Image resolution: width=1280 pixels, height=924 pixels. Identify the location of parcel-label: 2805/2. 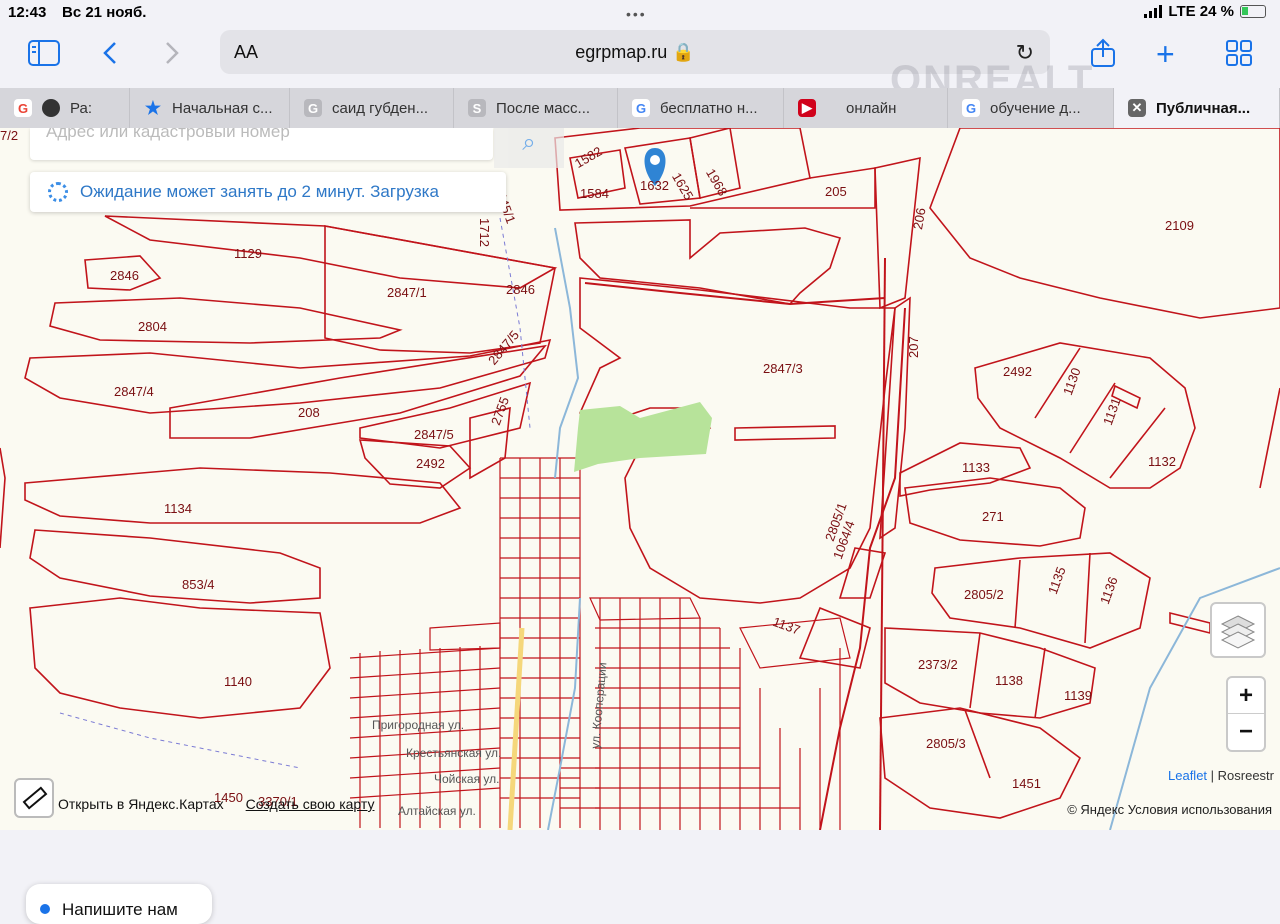
(984, 594).